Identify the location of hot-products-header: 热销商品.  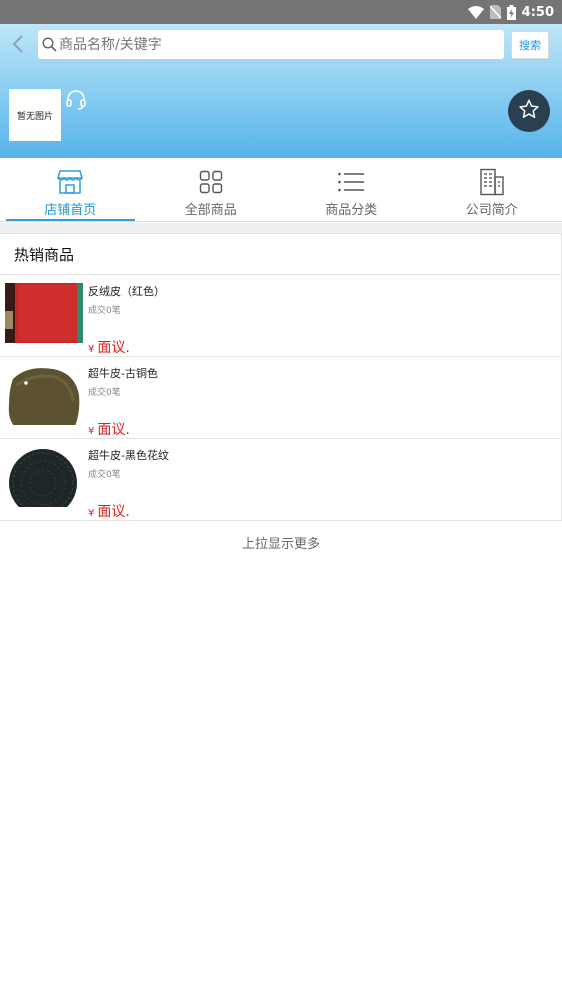
(281, 254).